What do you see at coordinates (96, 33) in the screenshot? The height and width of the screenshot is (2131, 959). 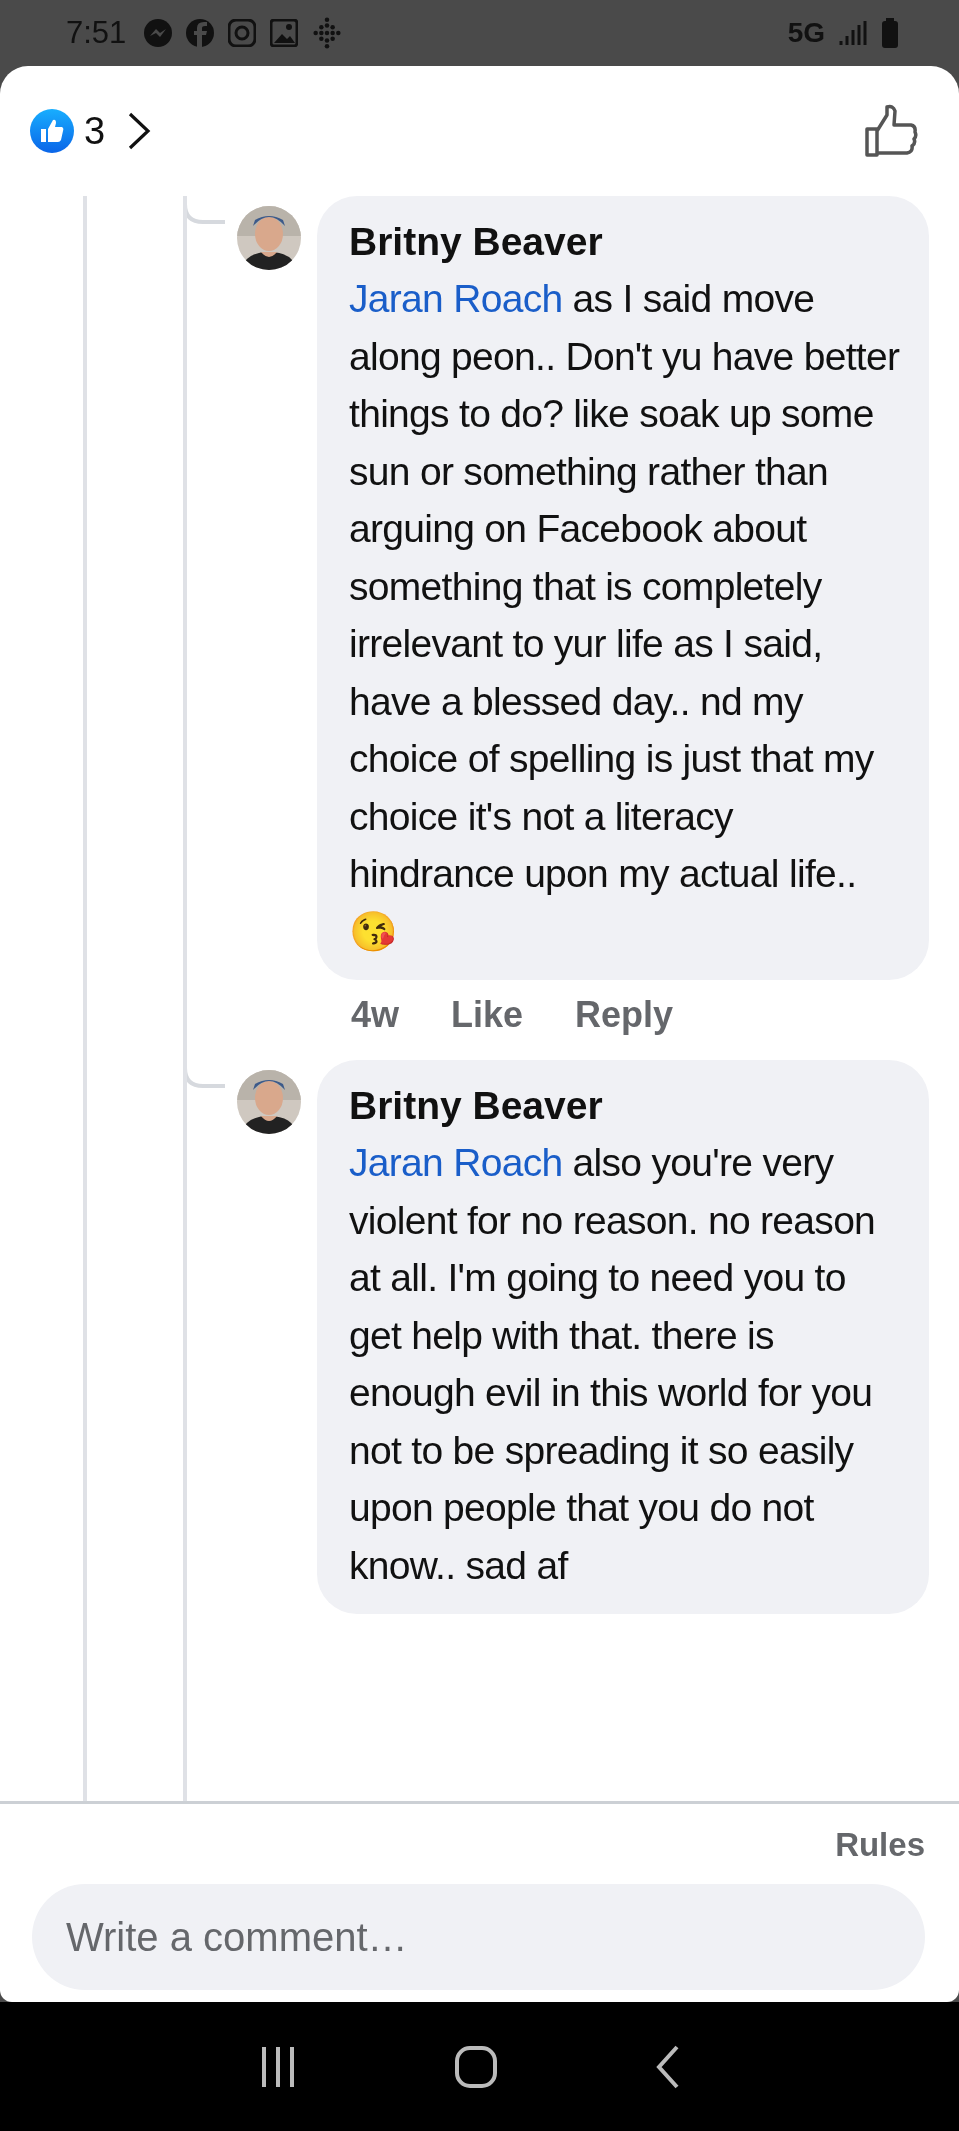 I see `status-time: 7:51` at bounding box center [96, 33].